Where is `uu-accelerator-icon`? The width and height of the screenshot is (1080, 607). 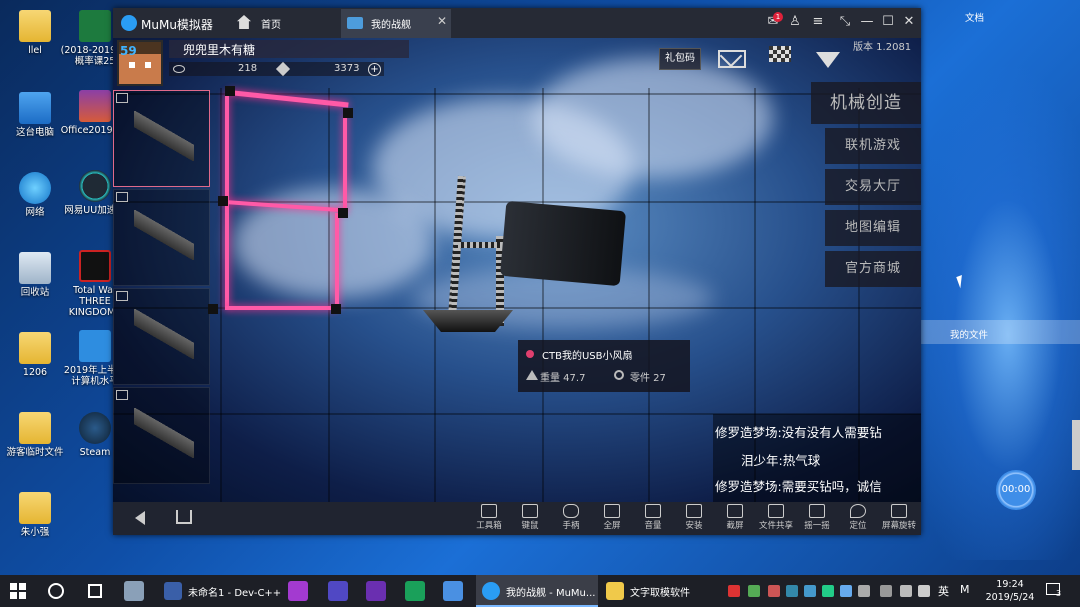 uu-accelerator-icon is located at coordinates (95, 186).